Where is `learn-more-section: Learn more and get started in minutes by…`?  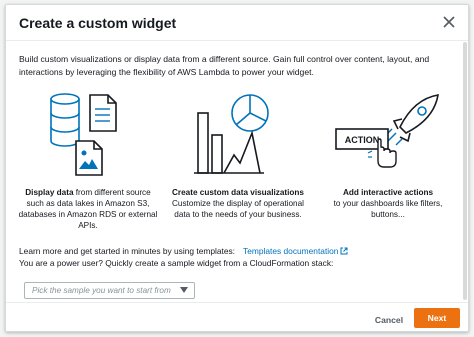 learn-more-section: Learn more and get started in minutes by… is located at coordinates (239, 257).